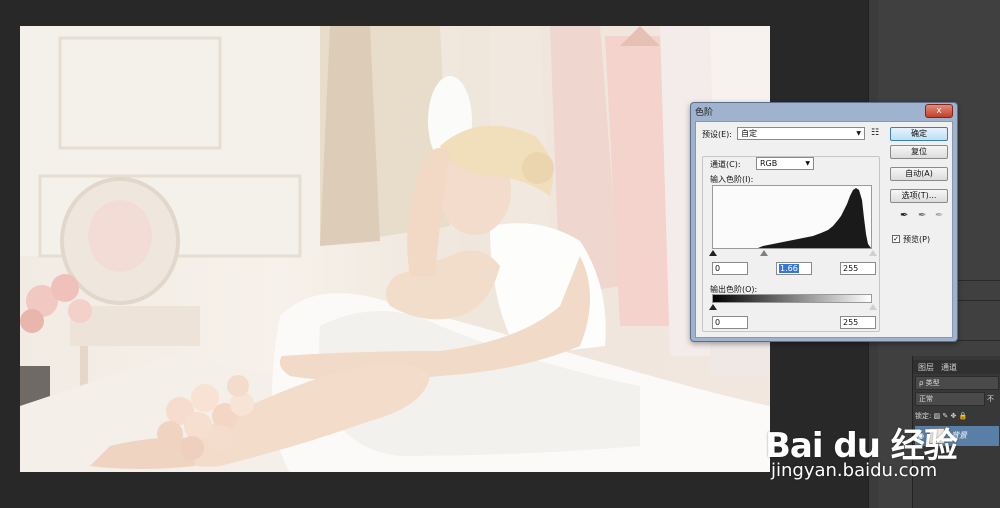  What do you see at coordinates (801, 133) in the screenshot?
I see `preset-dropdown: 自定 ▼` at bounding box center [801, 133].